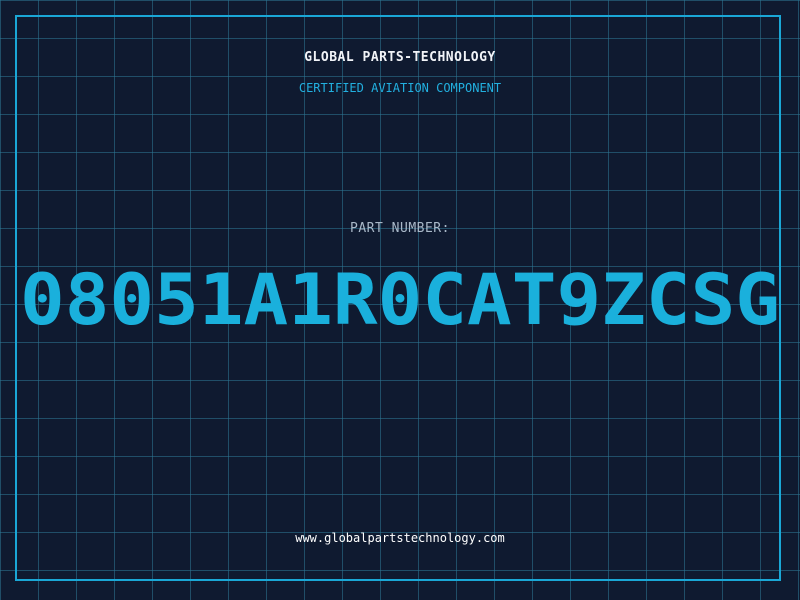 Image resolution: width=800 pixels, height=600 pixels. I want to click on part-number: 08051A1R0CAT9ZCSG, so click(400, 301).